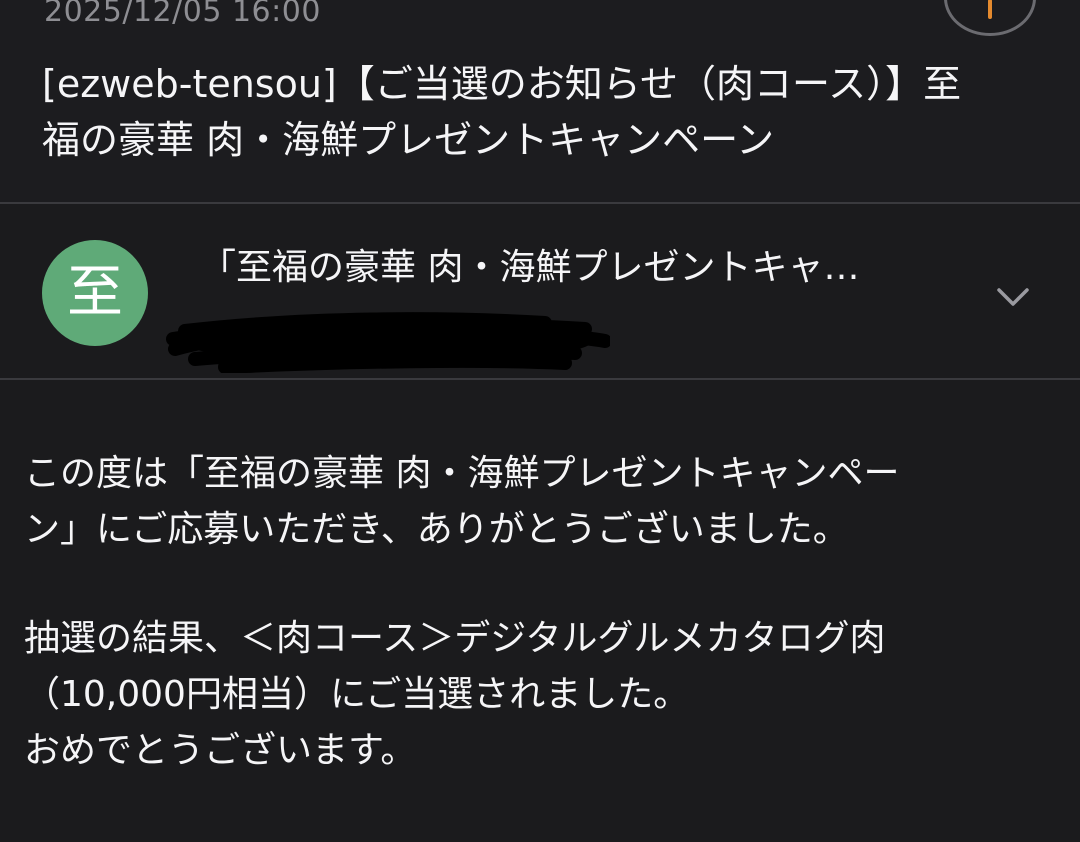  I want to click on chevron-down-icon, so click(1013, 296).